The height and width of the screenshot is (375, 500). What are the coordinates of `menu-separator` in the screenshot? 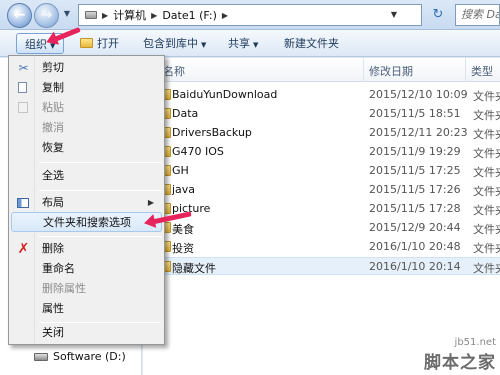 It's located at (100, 236).